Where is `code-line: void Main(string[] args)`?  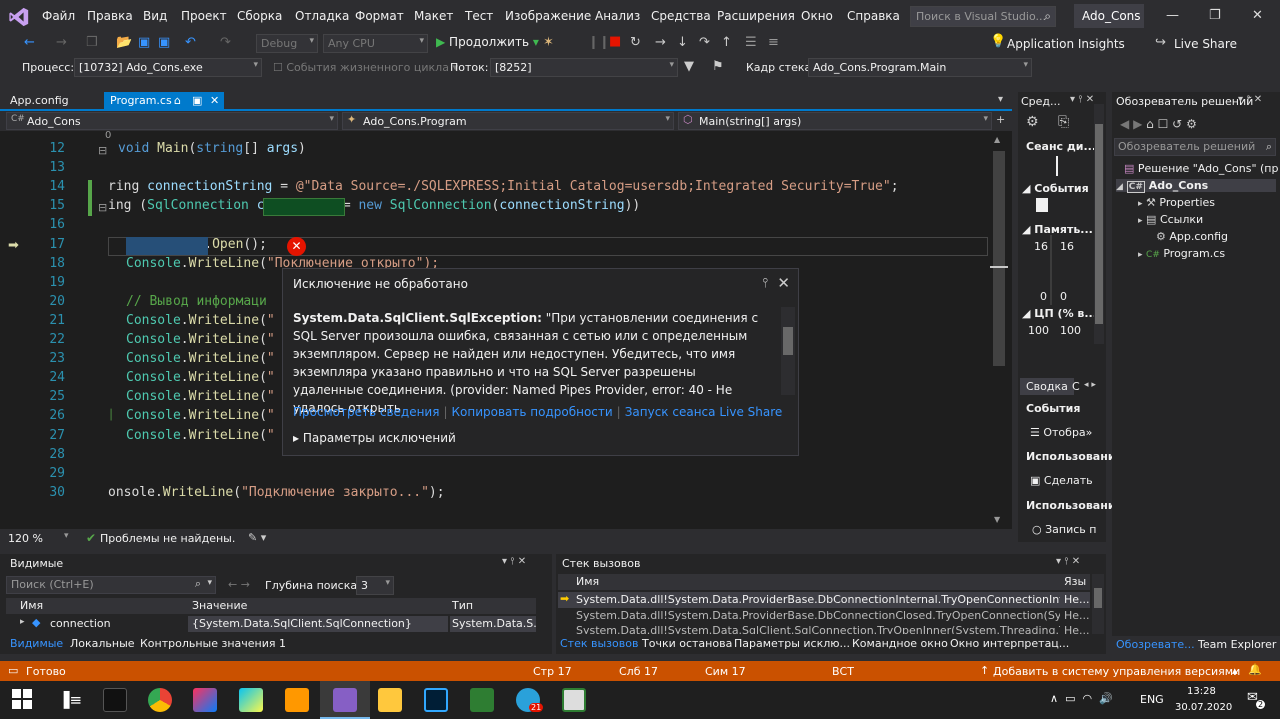 code-line: void Main(string[] args) is located at coordinates (212, 148).